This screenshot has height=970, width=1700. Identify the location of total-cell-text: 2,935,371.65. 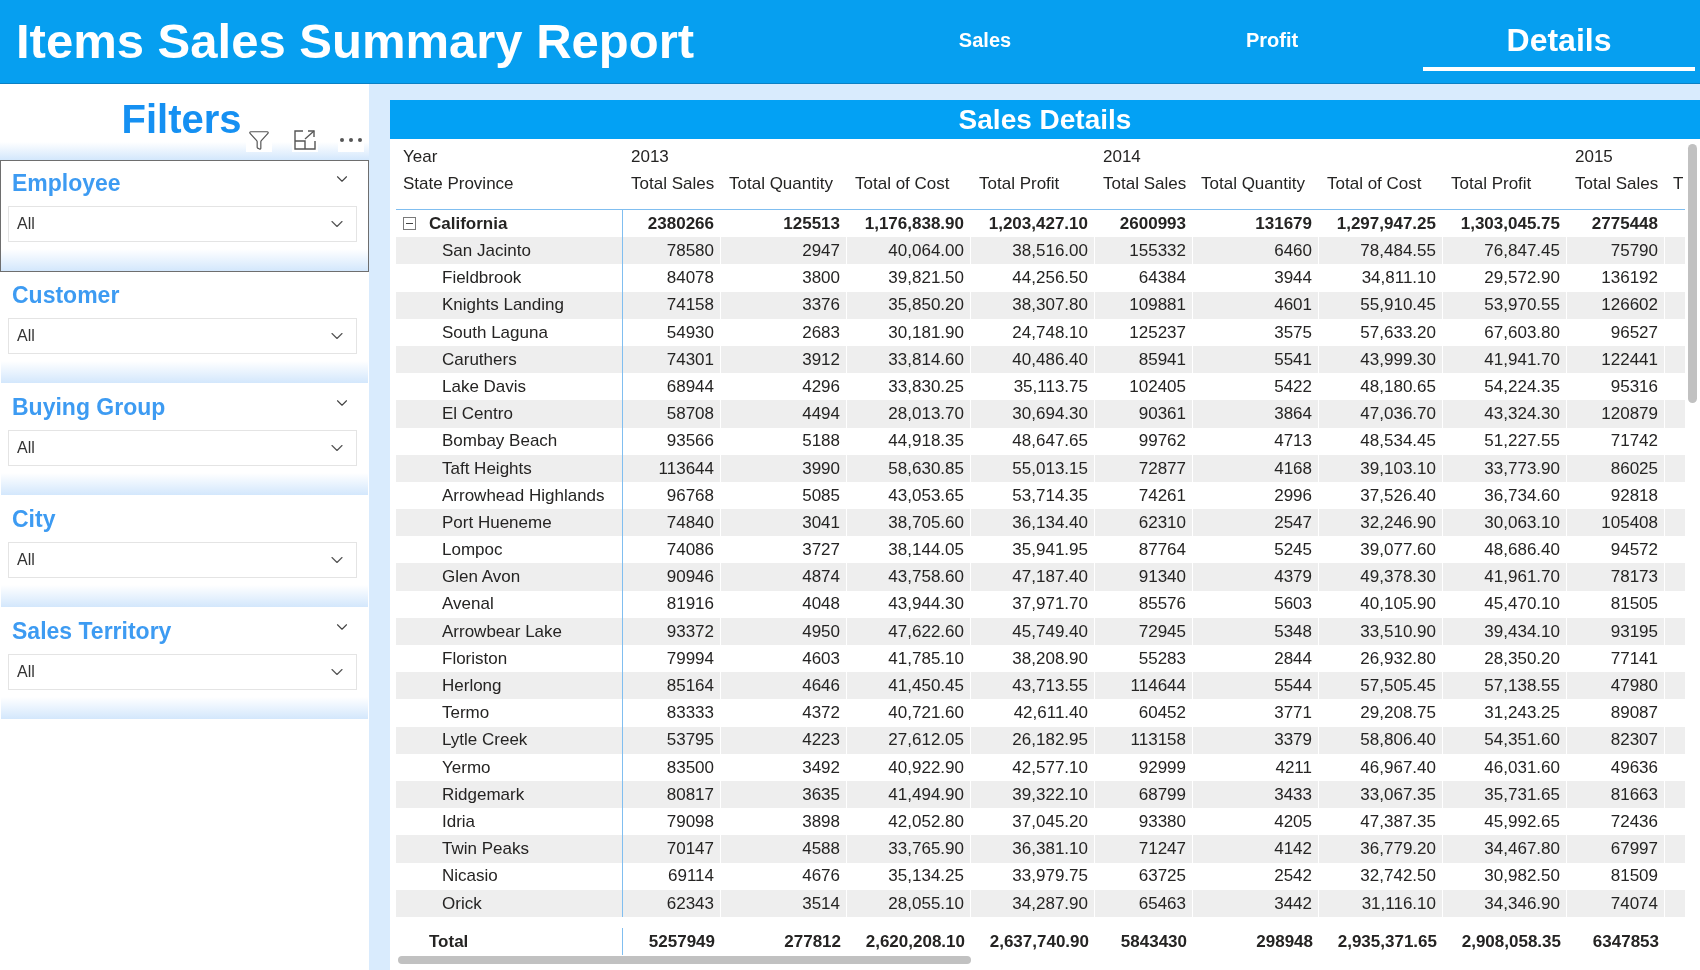
(1387, 941).